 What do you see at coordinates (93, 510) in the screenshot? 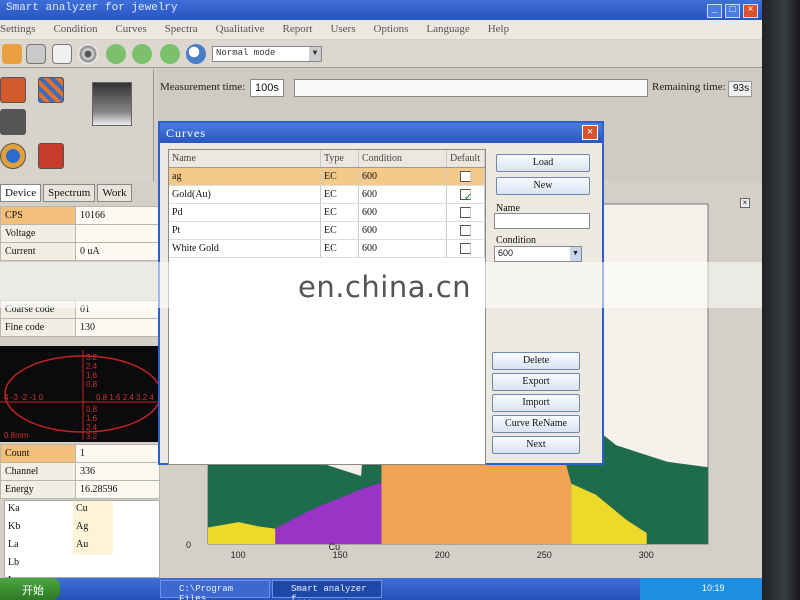
I see `element-name: Cu` at bounding box center [93, 510].